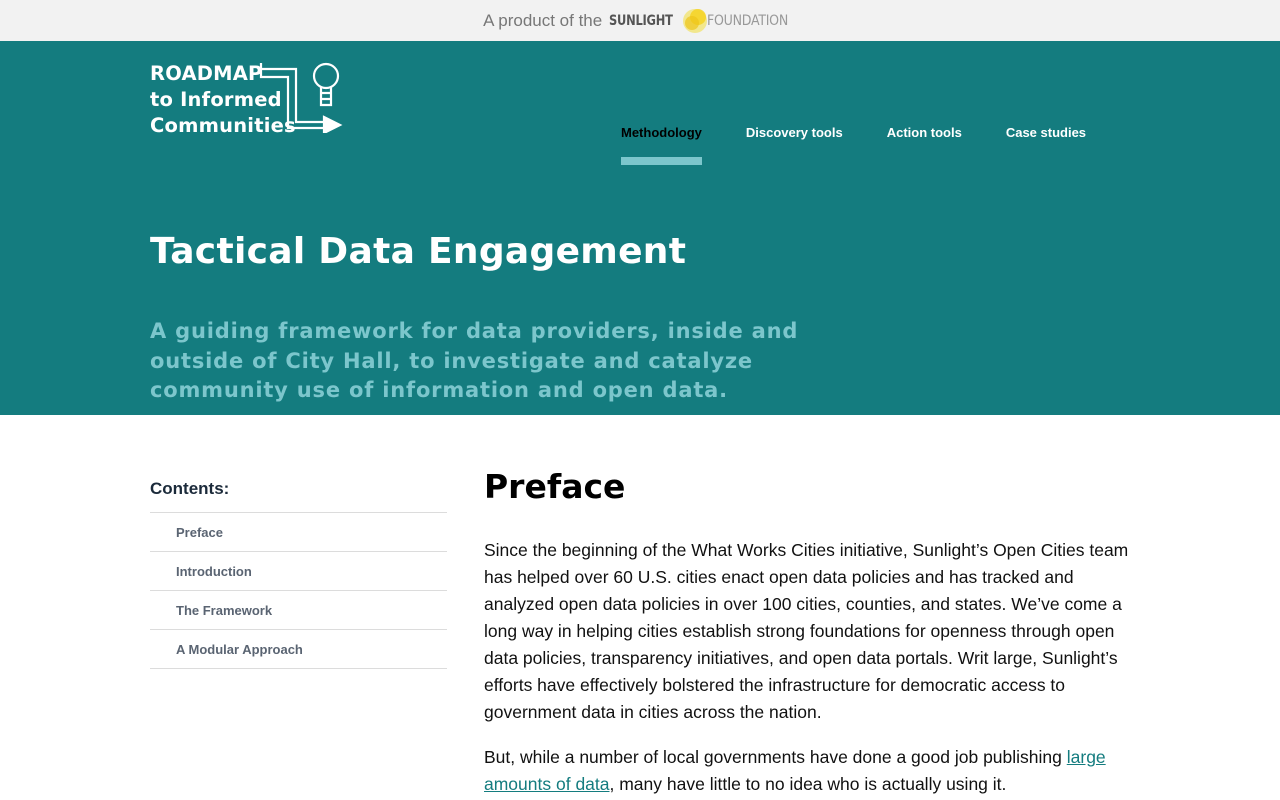 The image size is (1280, 800). What do you see at coordinates (924, 132) in the screenshot?
I see `nav-label: Action tools` at bounding box center [924, 132].